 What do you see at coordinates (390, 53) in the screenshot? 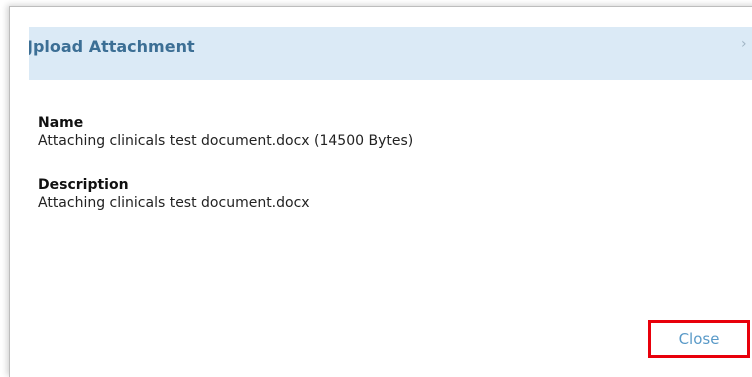
I see `dialog-header: Jpload Attachment ›` at bounding box center [390, 53].